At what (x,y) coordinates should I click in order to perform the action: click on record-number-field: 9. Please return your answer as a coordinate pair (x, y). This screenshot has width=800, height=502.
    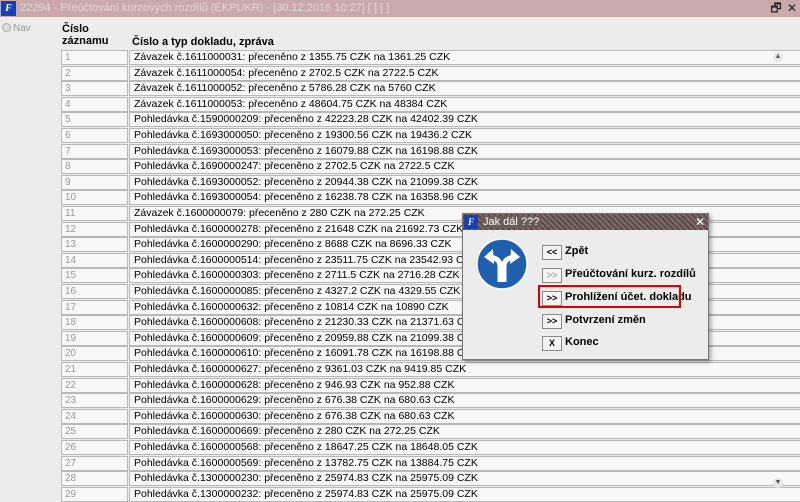
    Looking at the image, I should click on (94, 182).